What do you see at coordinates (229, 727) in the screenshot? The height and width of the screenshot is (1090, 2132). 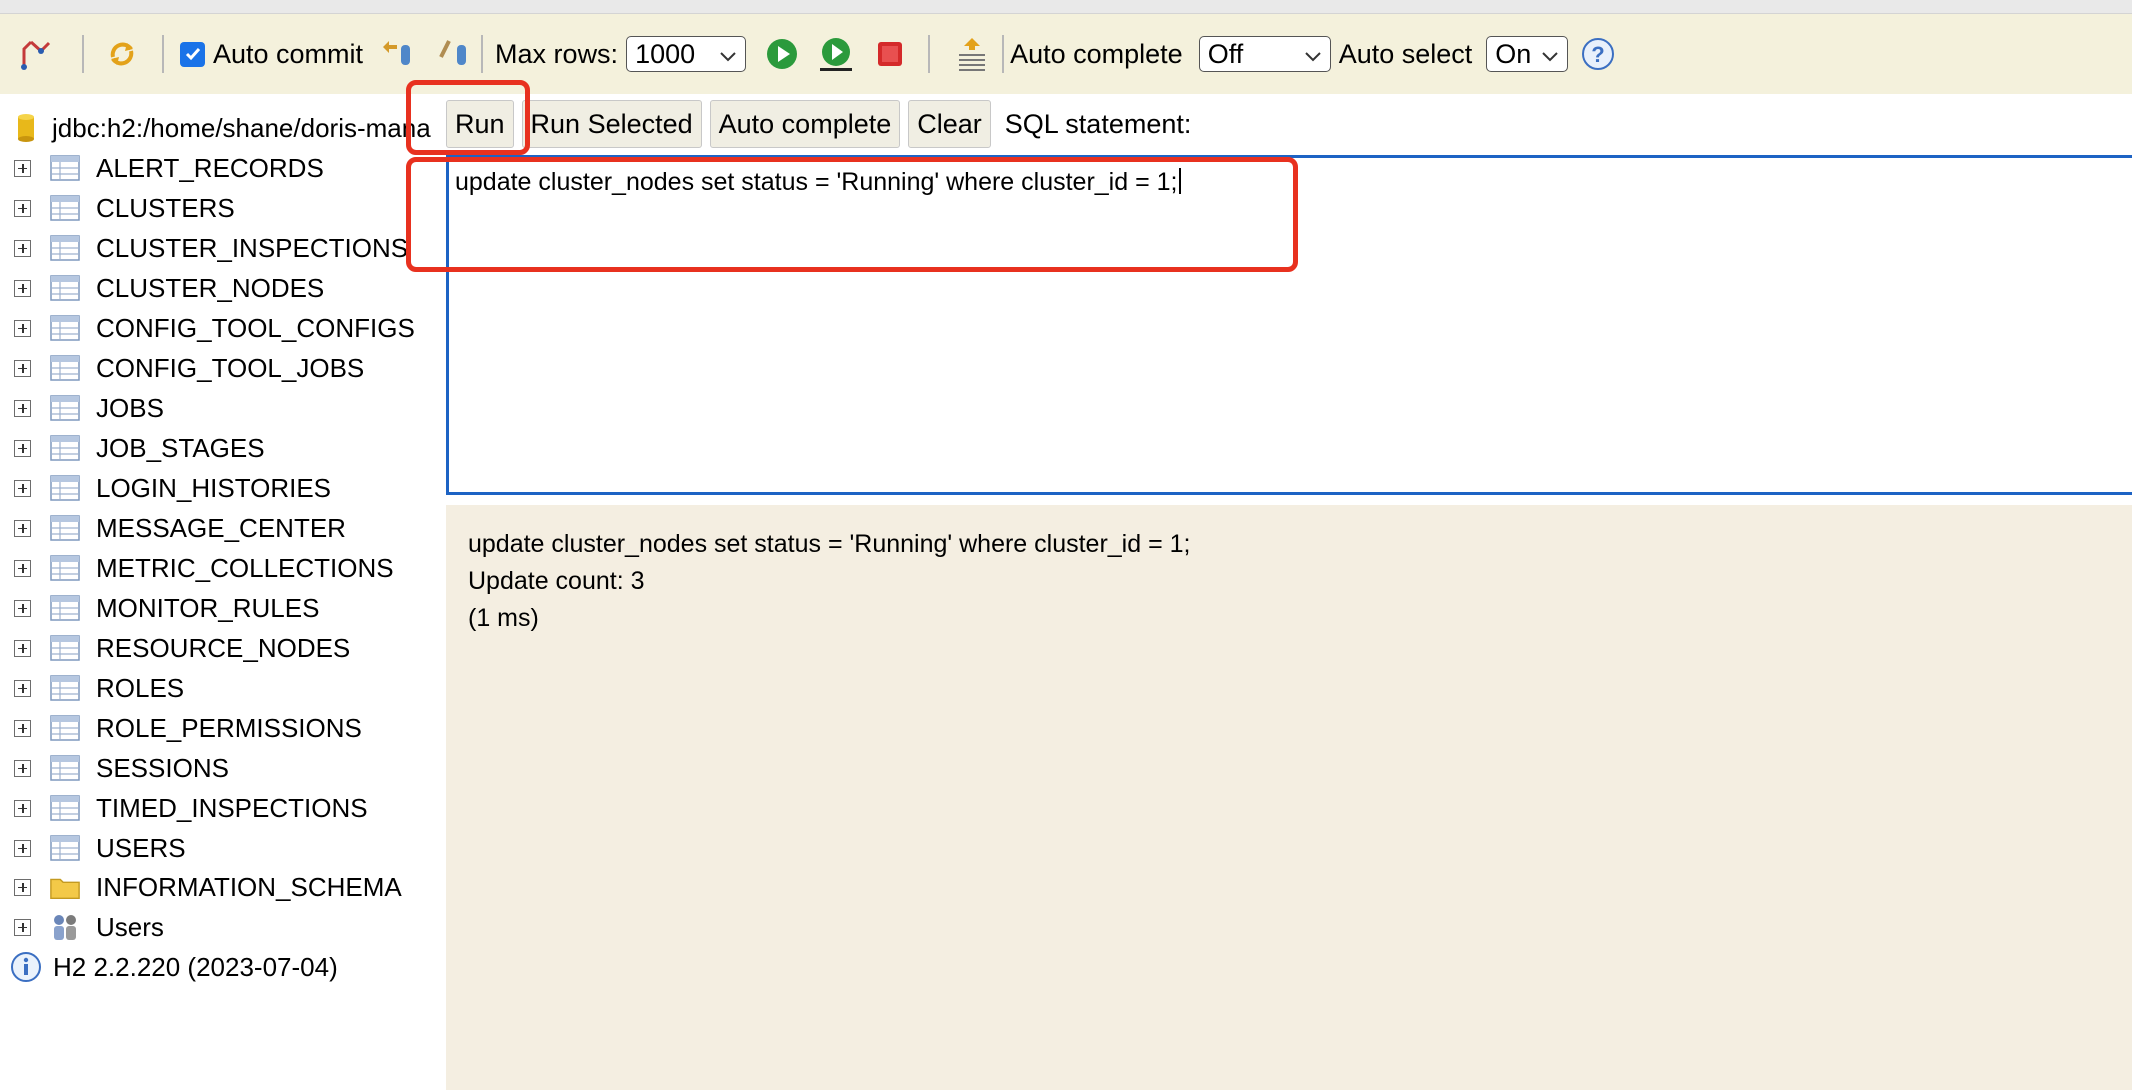 I see `tree-item-label: ROLE_PERMISSIONS` at bounding box center [229, 727].